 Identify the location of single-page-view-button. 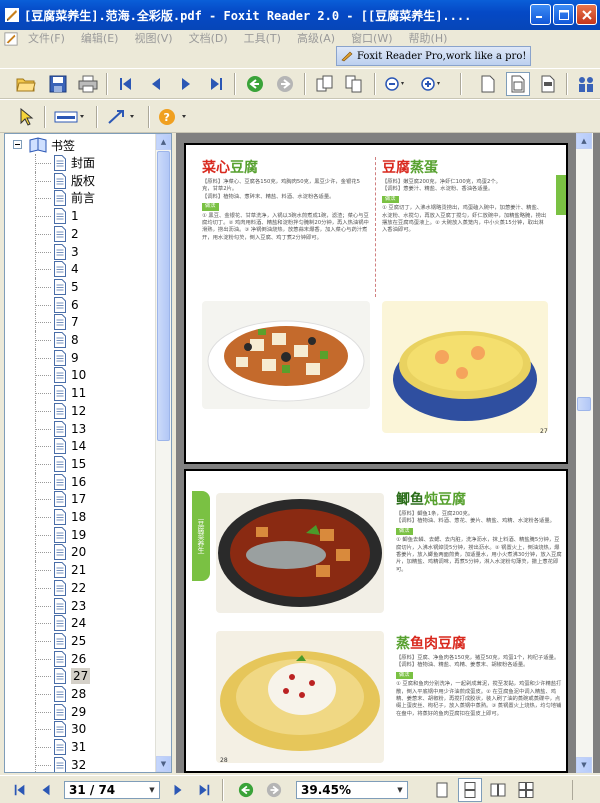
(442, 790).